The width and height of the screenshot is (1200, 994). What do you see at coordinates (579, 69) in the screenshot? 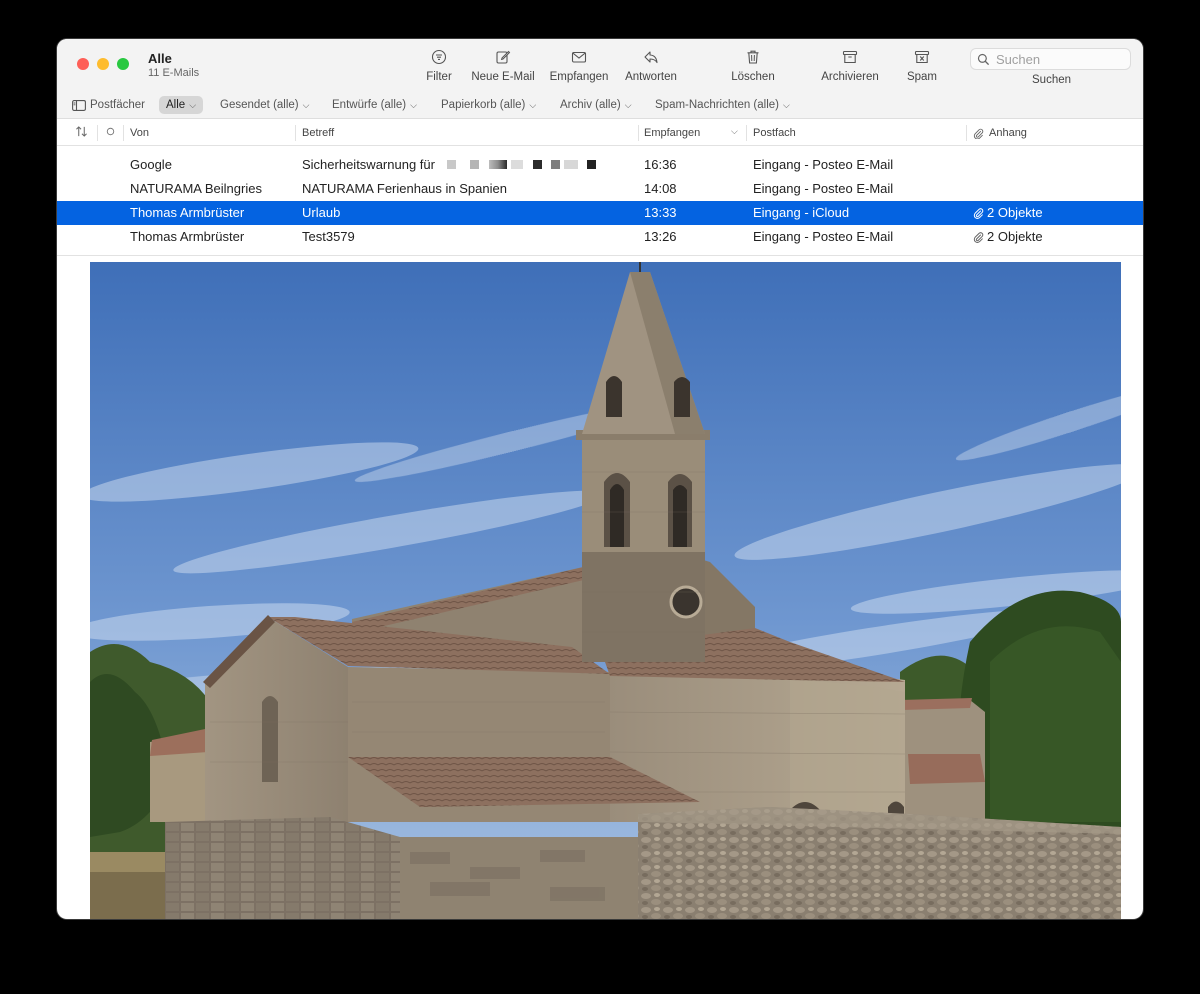
I see `receive-button: Empfangen` at bounding box center [579, 69].